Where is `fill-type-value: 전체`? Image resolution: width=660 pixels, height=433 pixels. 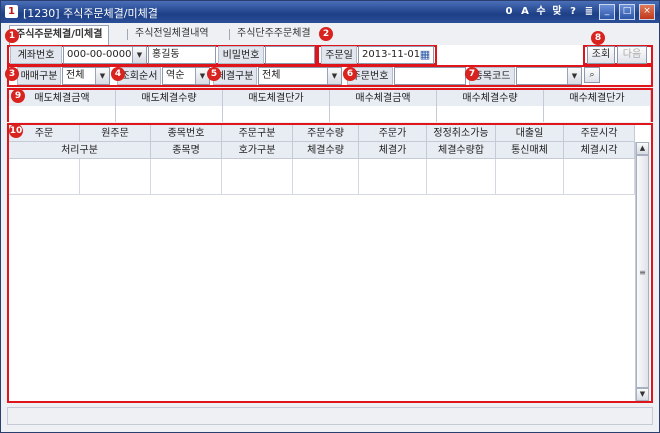
fill-type-value: 전체 is located at coordinates (271, 75).